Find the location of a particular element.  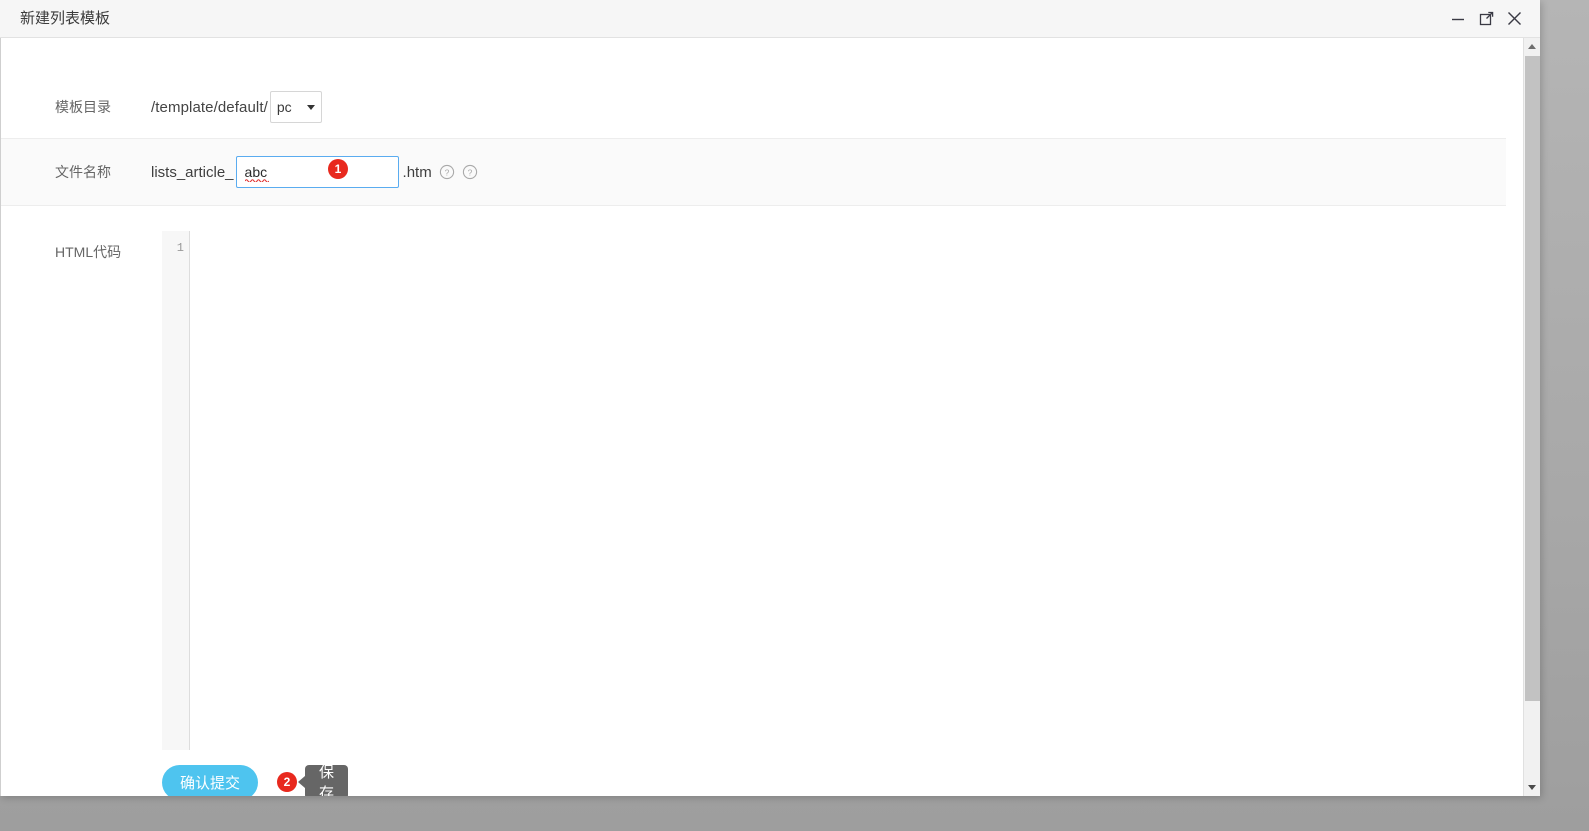

field-template-directory: /template/default/ pc is located at coordinates (236, 107).